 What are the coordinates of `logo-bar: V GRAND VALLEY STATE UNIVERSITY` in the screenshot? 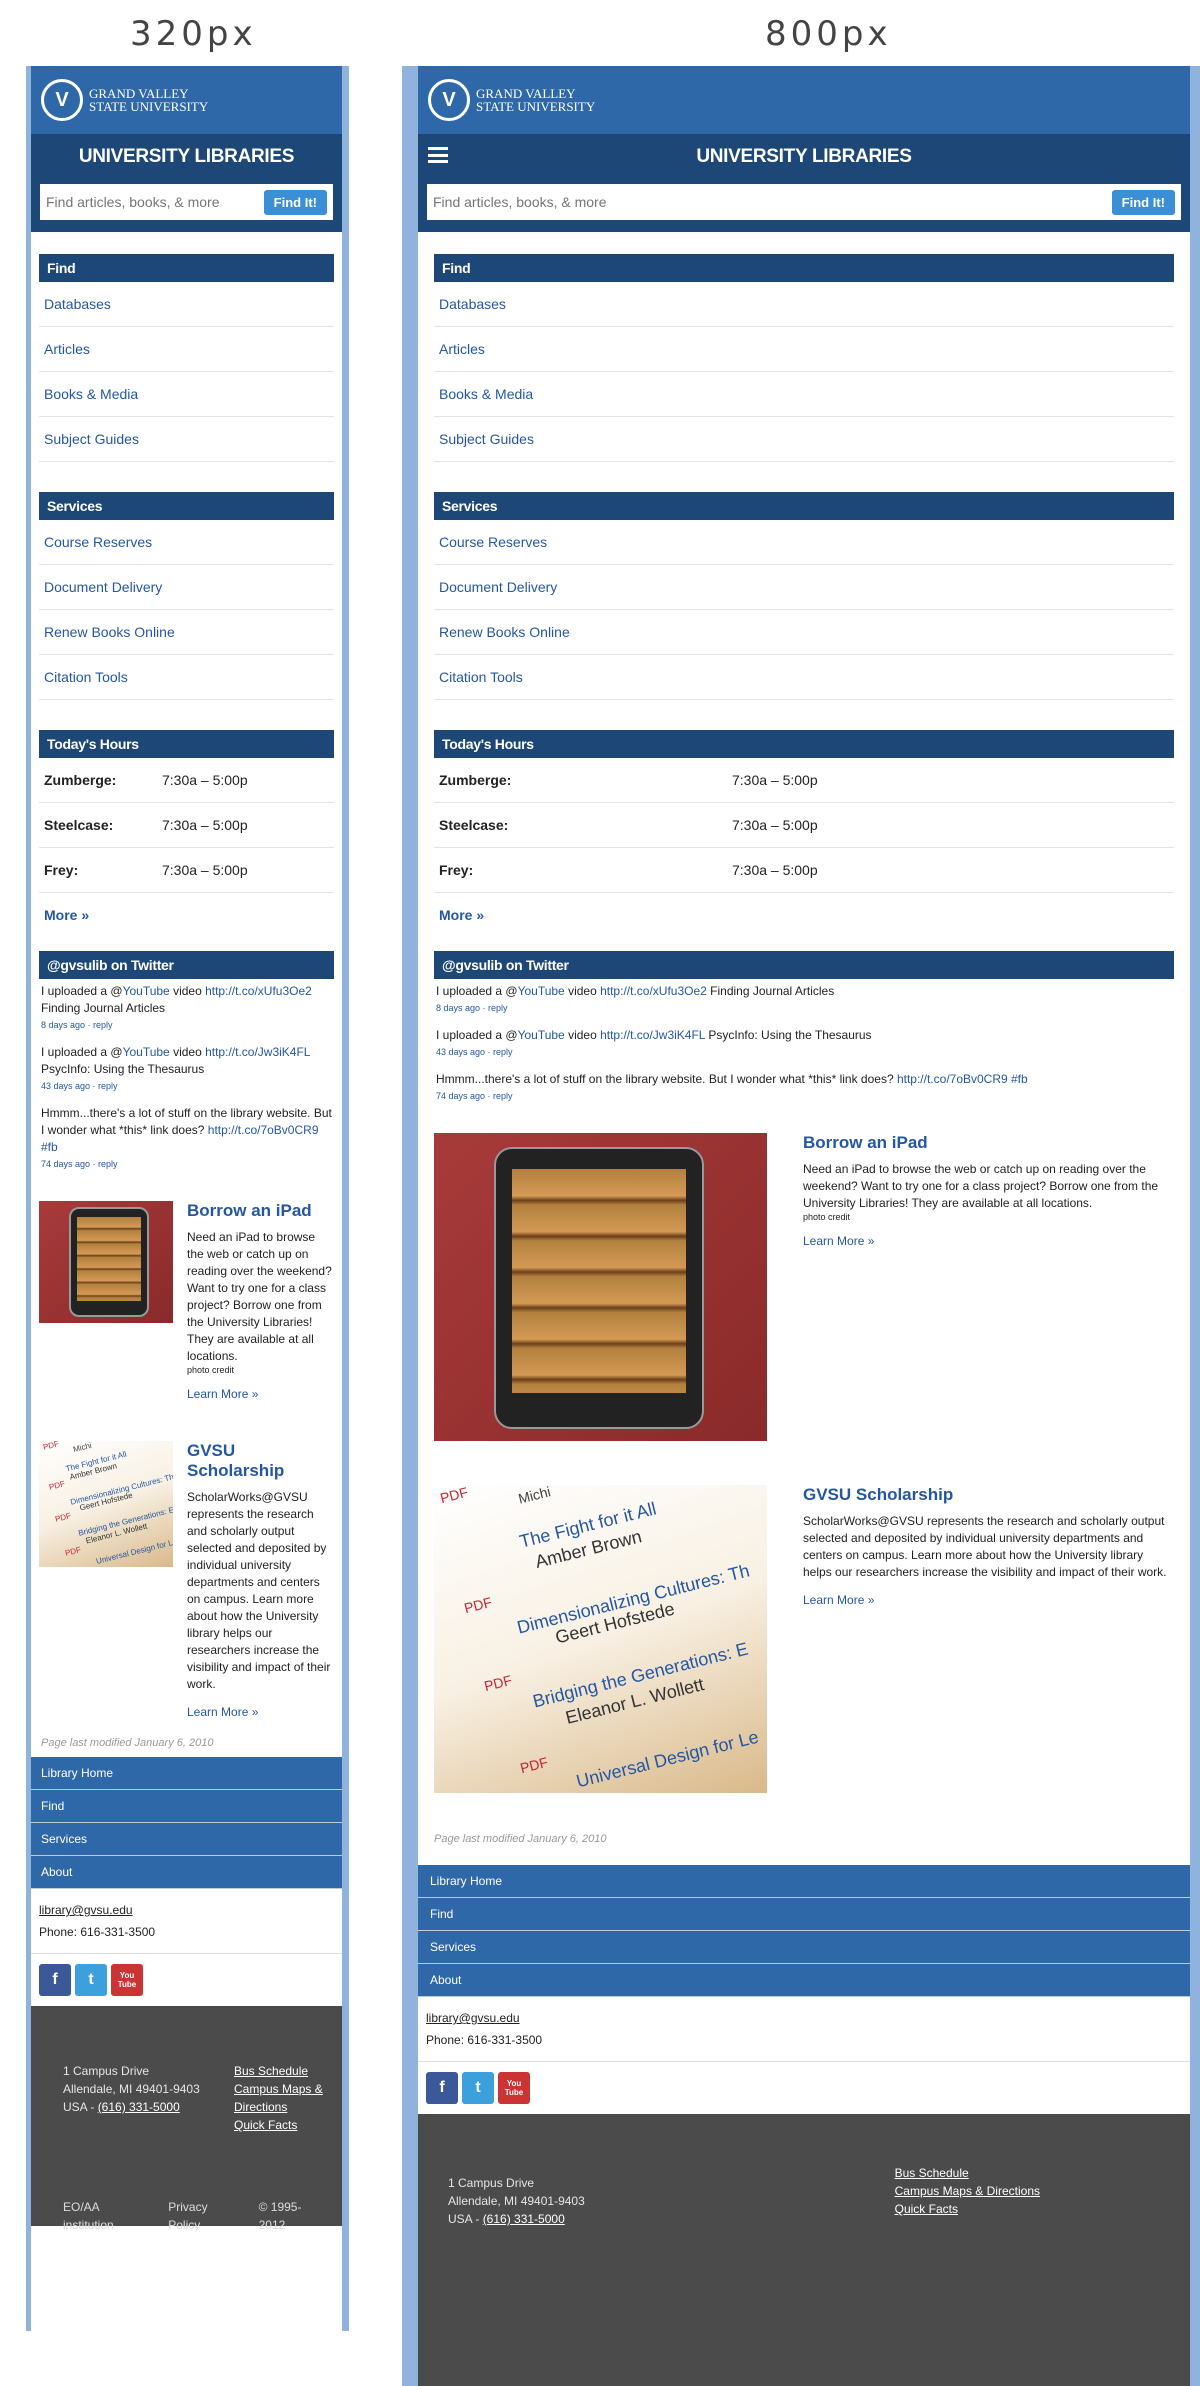 It's located at (804, 100).